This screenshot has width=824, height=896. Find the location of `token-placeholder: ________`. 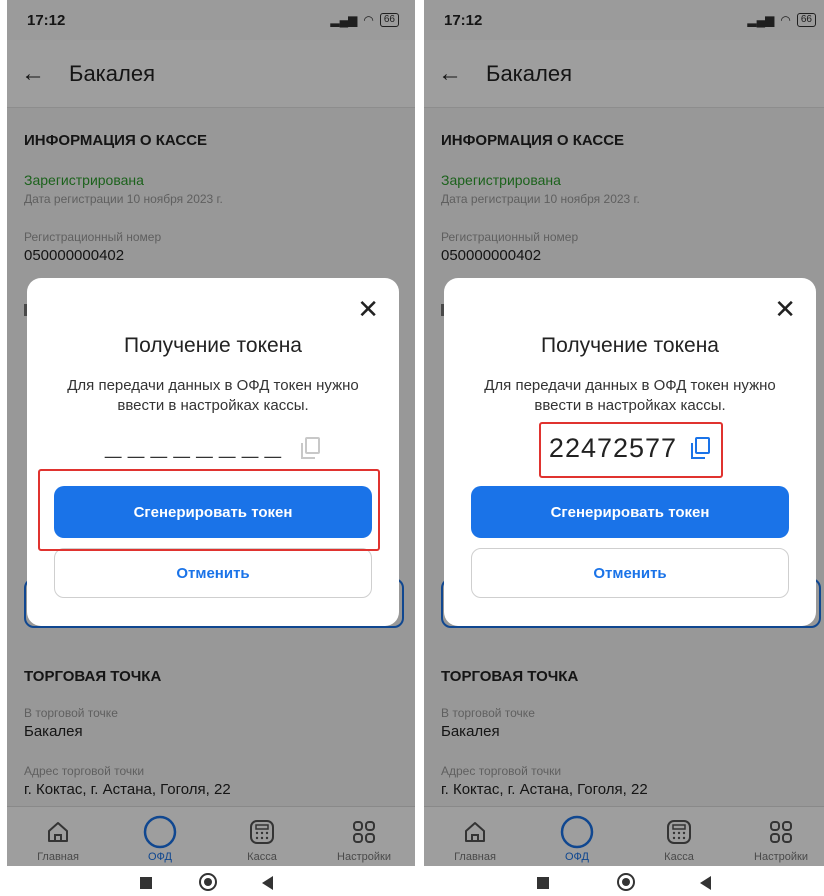

token-placeholder: ________ is located at coordinates (196, 448).